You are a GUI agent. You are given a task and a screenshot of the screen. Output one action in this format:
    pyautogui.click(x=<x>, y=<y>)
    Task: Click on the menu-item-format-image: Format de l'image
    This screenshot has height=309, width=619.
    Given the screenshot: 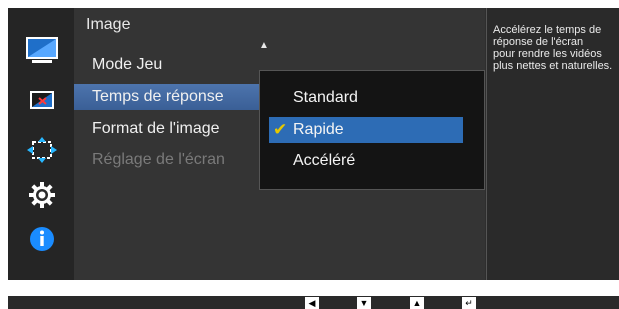 What is the action you would take?
    pyautogui.click(x=167, y=129)
    